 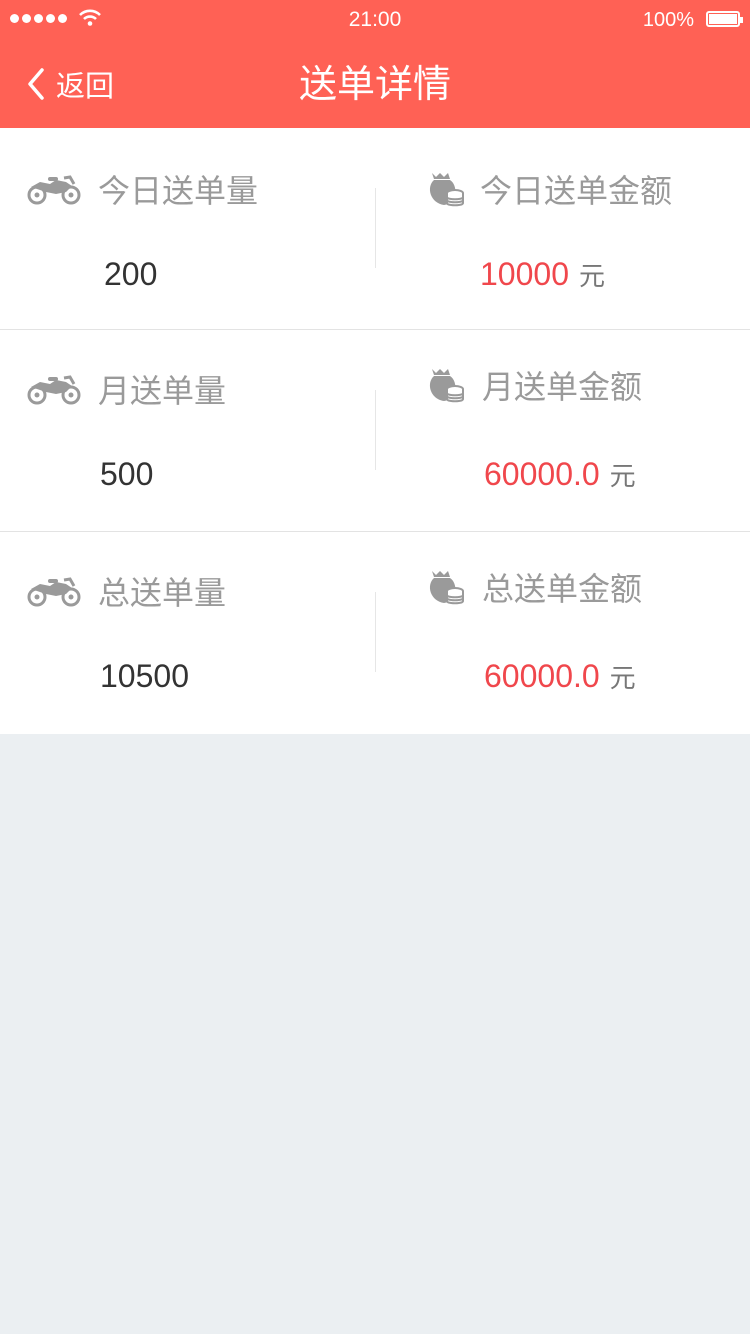 I want to click on stat-amount-label: 今日送单金额, so click(x=576, y=191).